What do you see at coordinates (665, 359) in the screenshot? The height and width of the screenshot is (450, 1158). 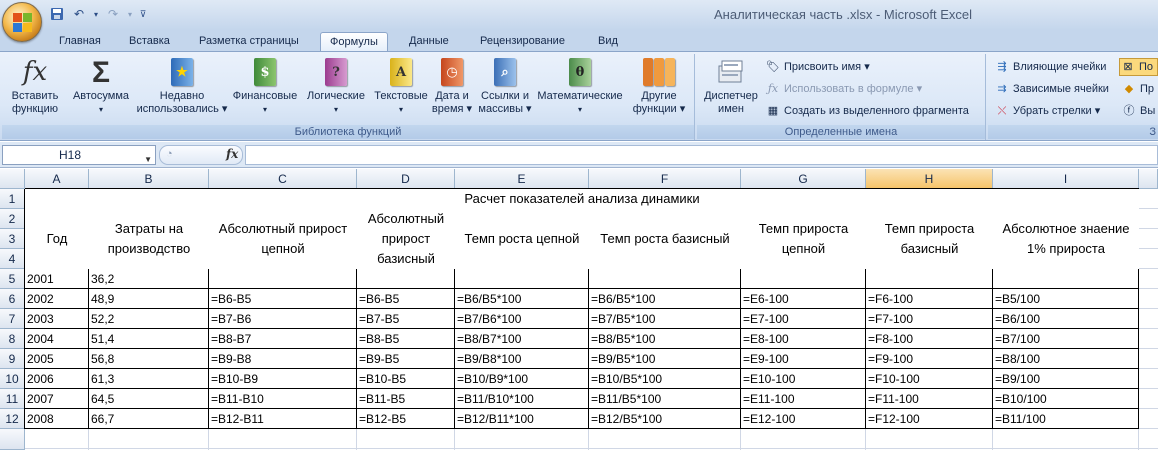 I see `cell-f9: =B9/B5*100` at bounding box center [665, 359].